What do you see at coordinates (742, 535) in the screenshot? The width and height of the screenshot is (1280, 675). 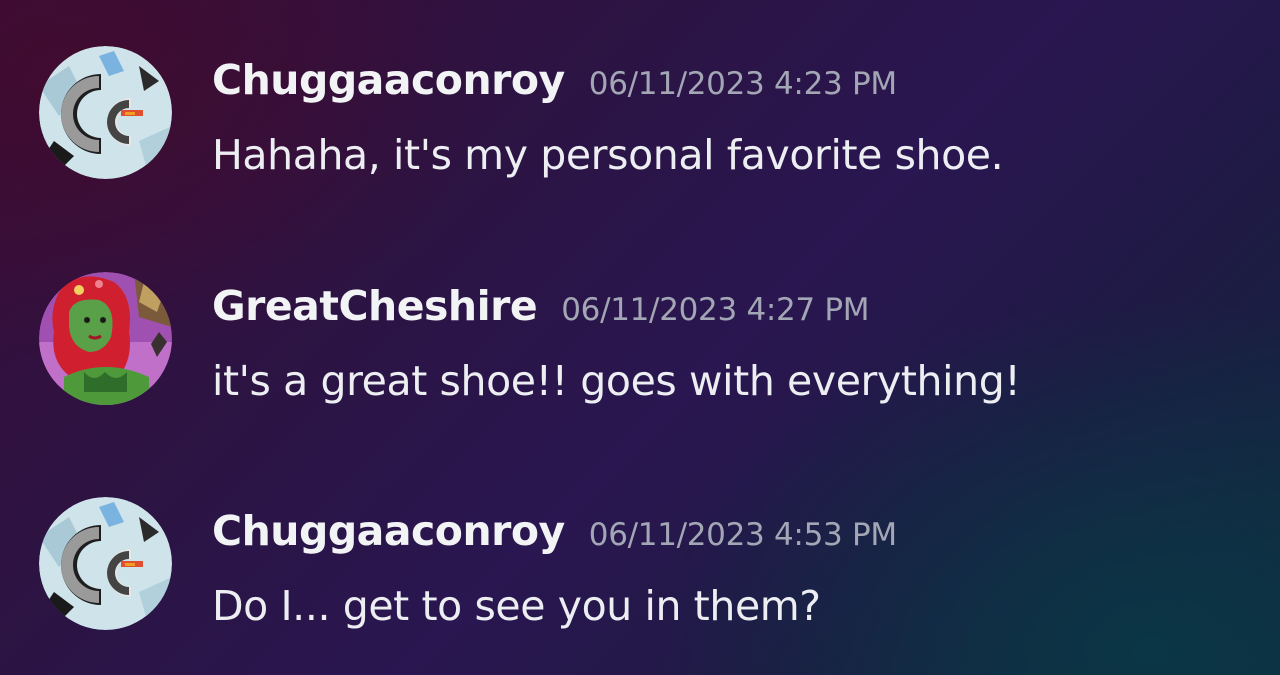 I see `message-timestamp: 06/11/2023 4:53 PM` at bounding box center [742, 535].